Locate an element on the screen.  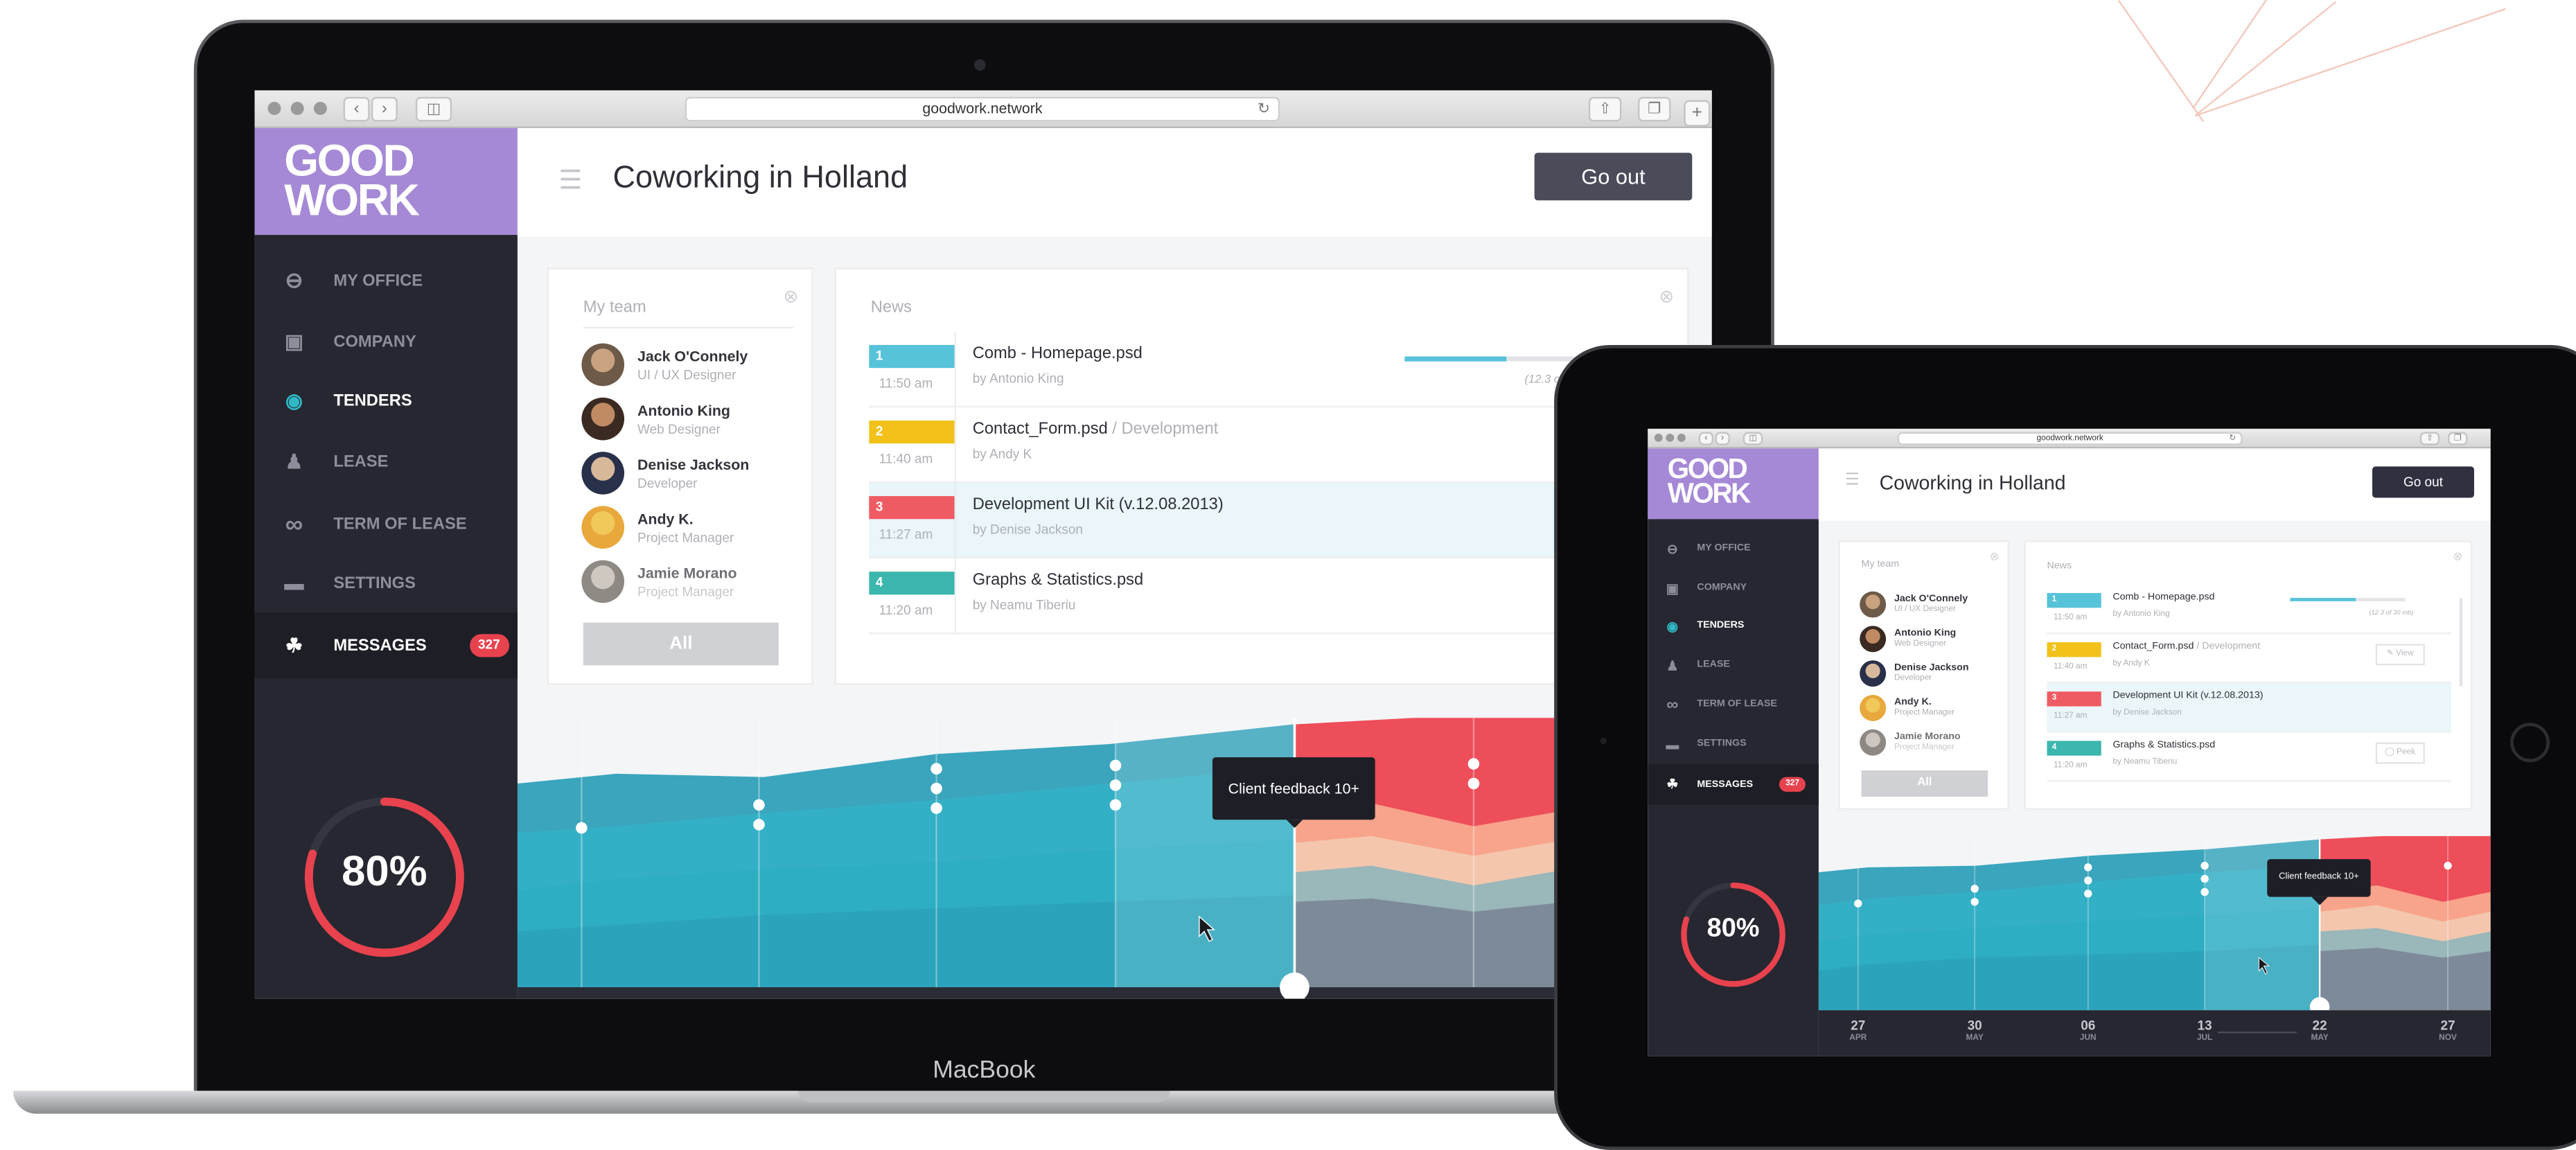
folder-icon: ▬ is located at coordinates (1672, 744).